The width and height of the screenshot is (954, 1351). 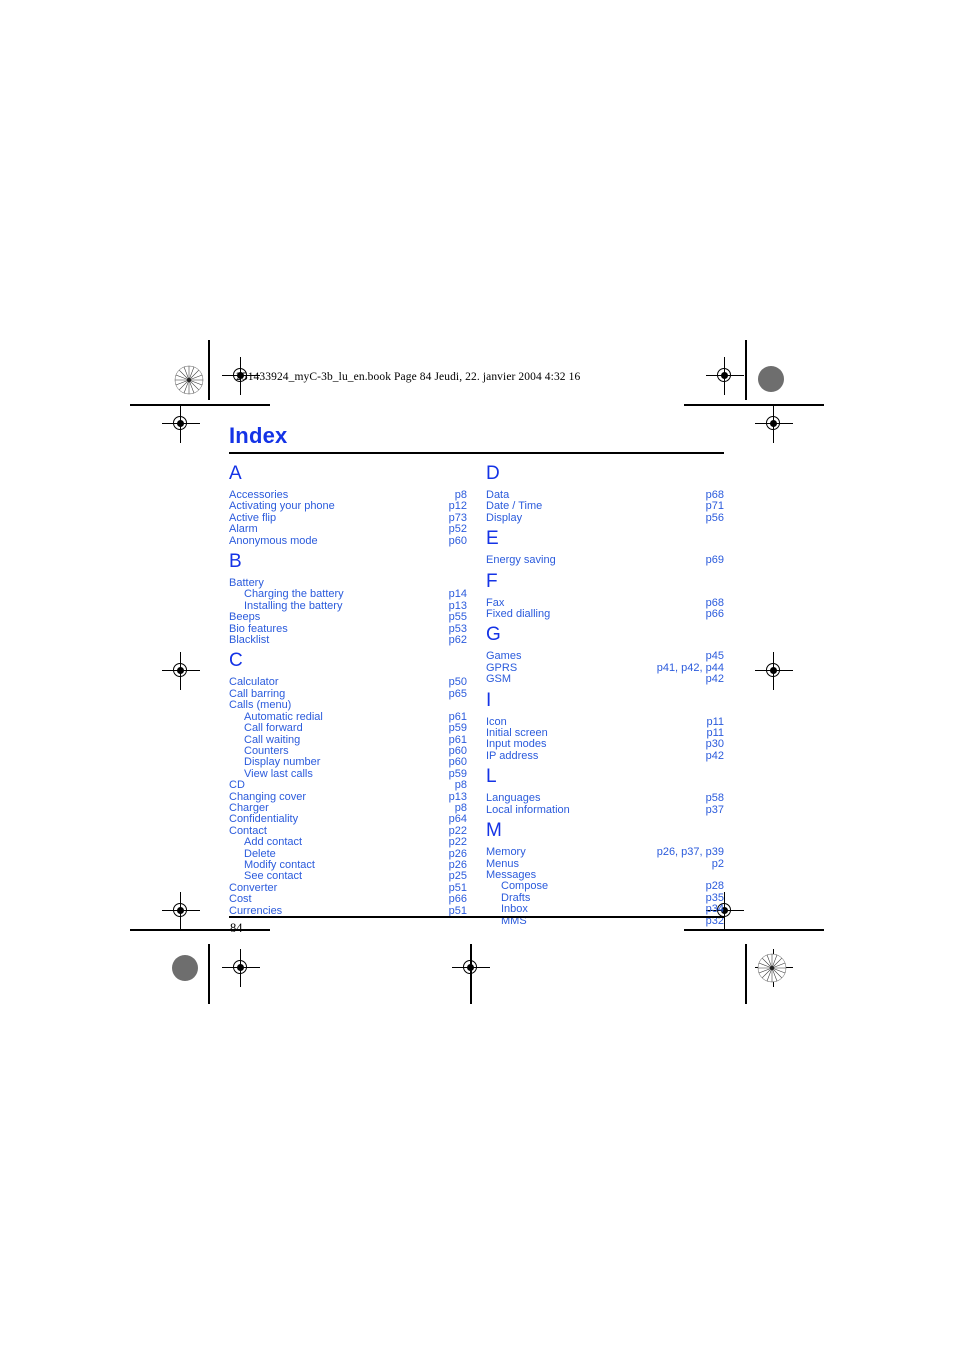 What do you see at coordinates (235, 473) in the screenshot?
I see `section-letter: A` at bounding box center [235, 473].